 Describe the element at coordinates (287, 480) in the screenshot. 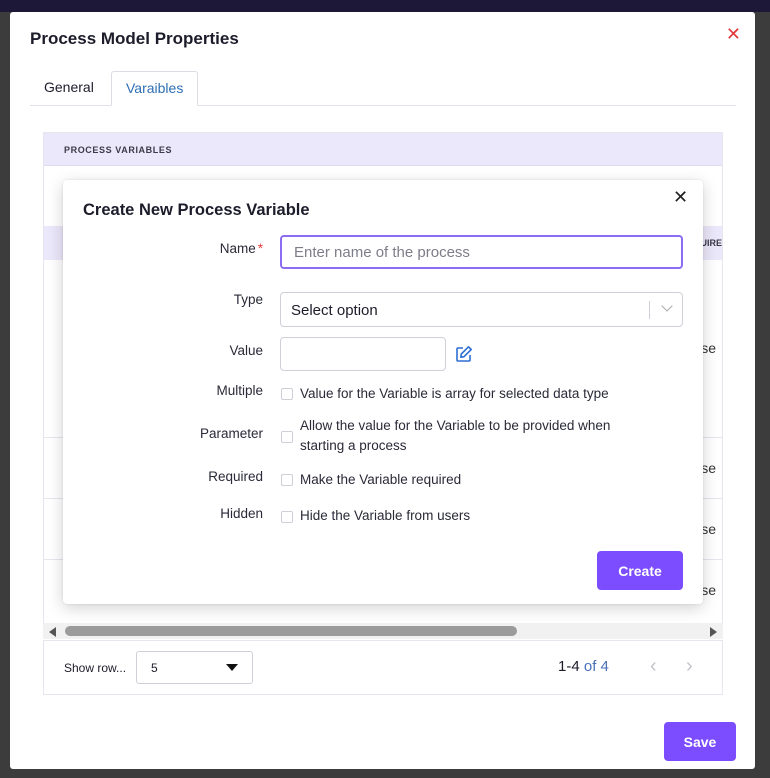

I see `required-checkbox` at that location.